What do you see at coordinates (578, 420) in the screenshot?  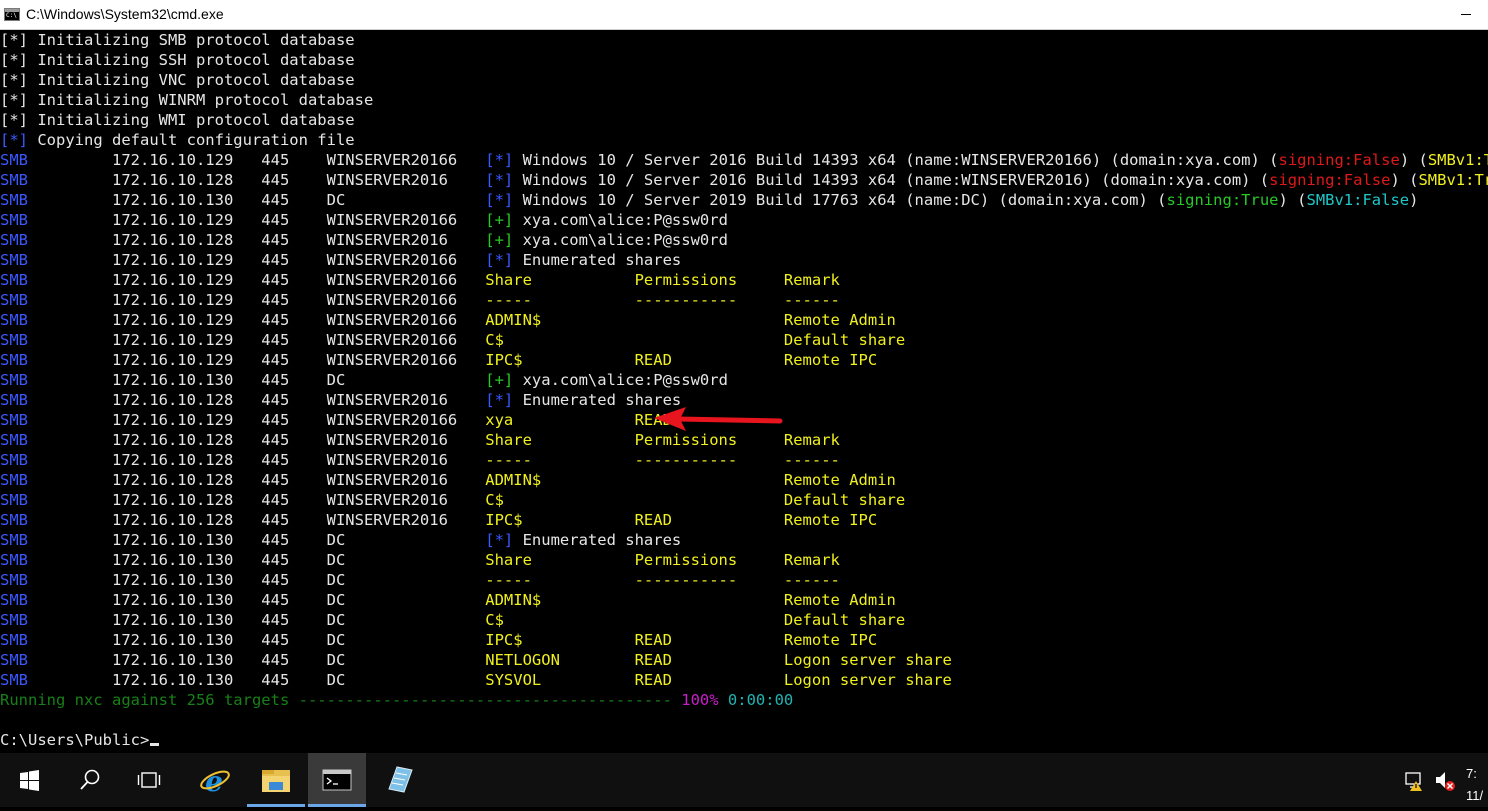 I see `console-text-segment: xya READ` at bounding box center [578, 420].